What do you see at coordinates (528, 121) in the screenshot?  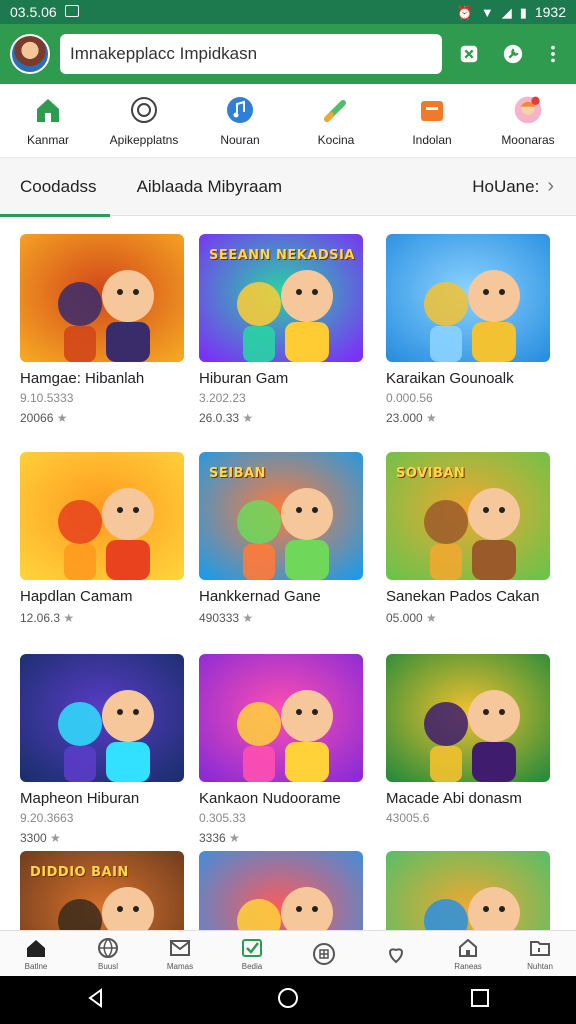 I see `category-item-5: Moonaras` at bounding box center [528, 121].